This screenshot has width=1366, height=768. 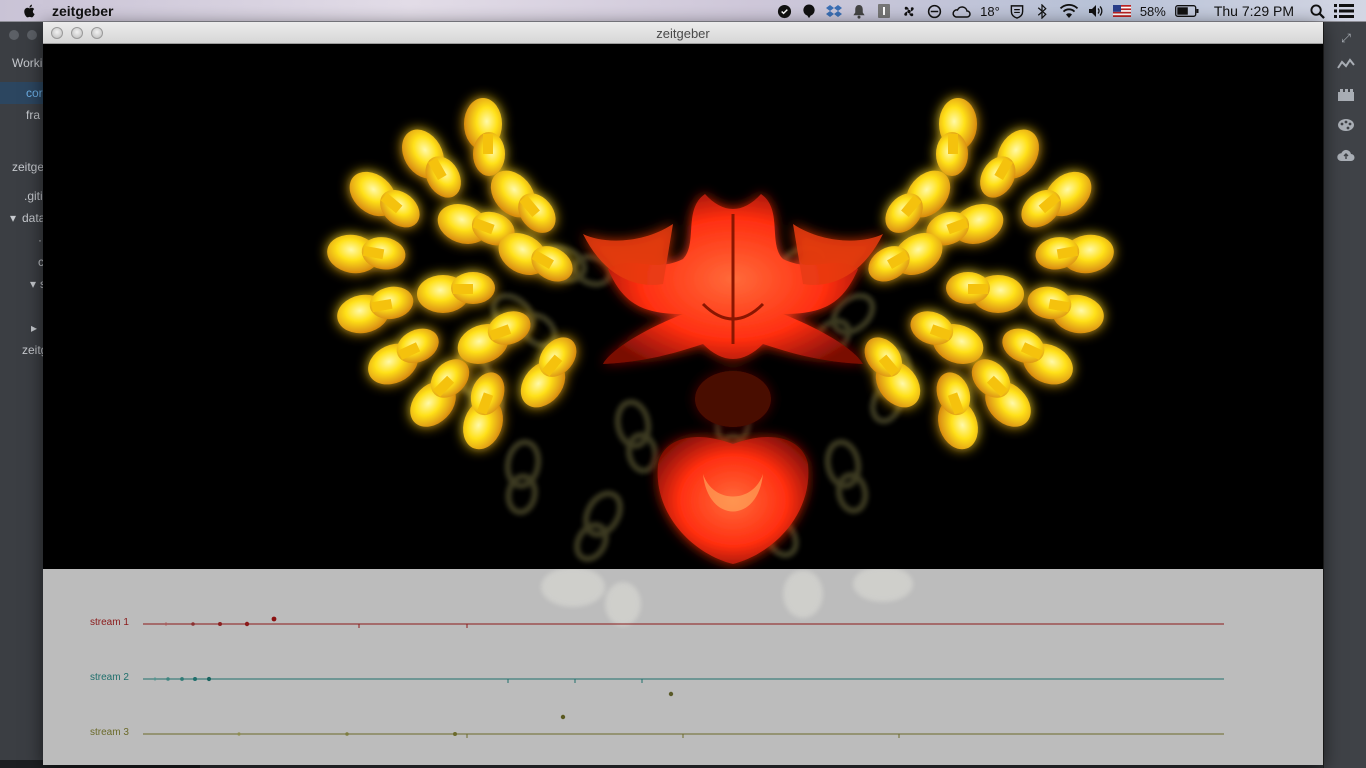 I want to click on stream-label: stream 3, so click(x=109, y=732).